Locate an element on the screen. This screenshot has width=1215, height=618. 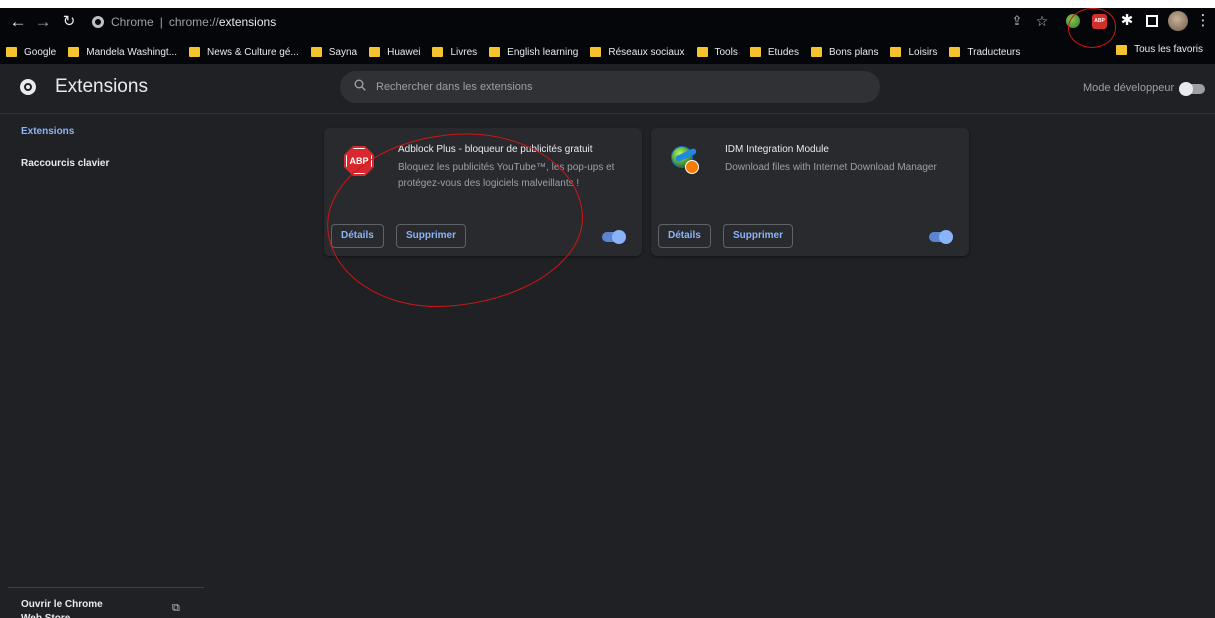
chrome-icon is located at coordinates (98, 22).